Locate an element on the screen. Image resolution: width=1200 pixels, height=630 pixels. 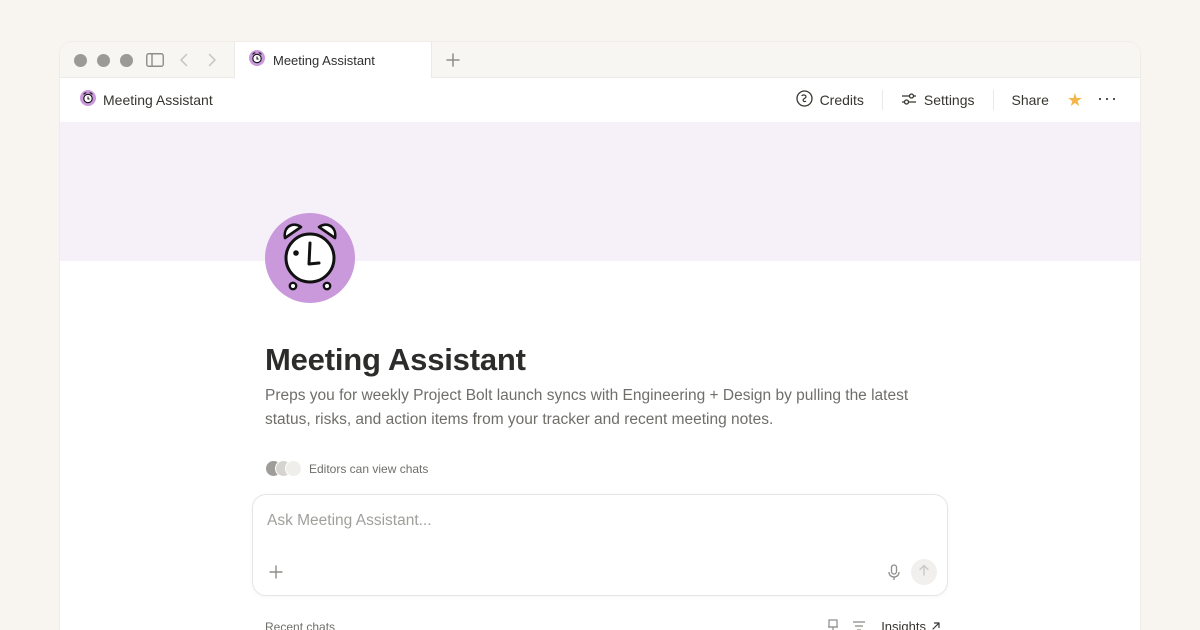
forward-icon is located at coordinates (212, 60).